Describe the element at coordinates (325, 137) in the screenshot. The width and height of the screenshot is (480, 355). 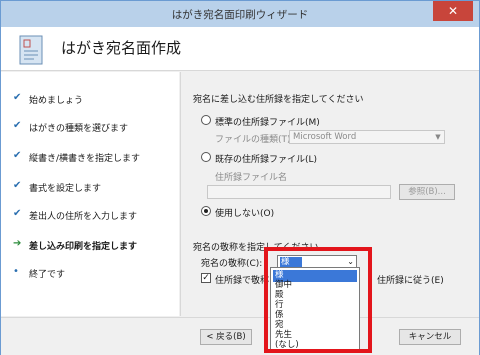
I see `file-type-value: Microsoft Word` at that location.